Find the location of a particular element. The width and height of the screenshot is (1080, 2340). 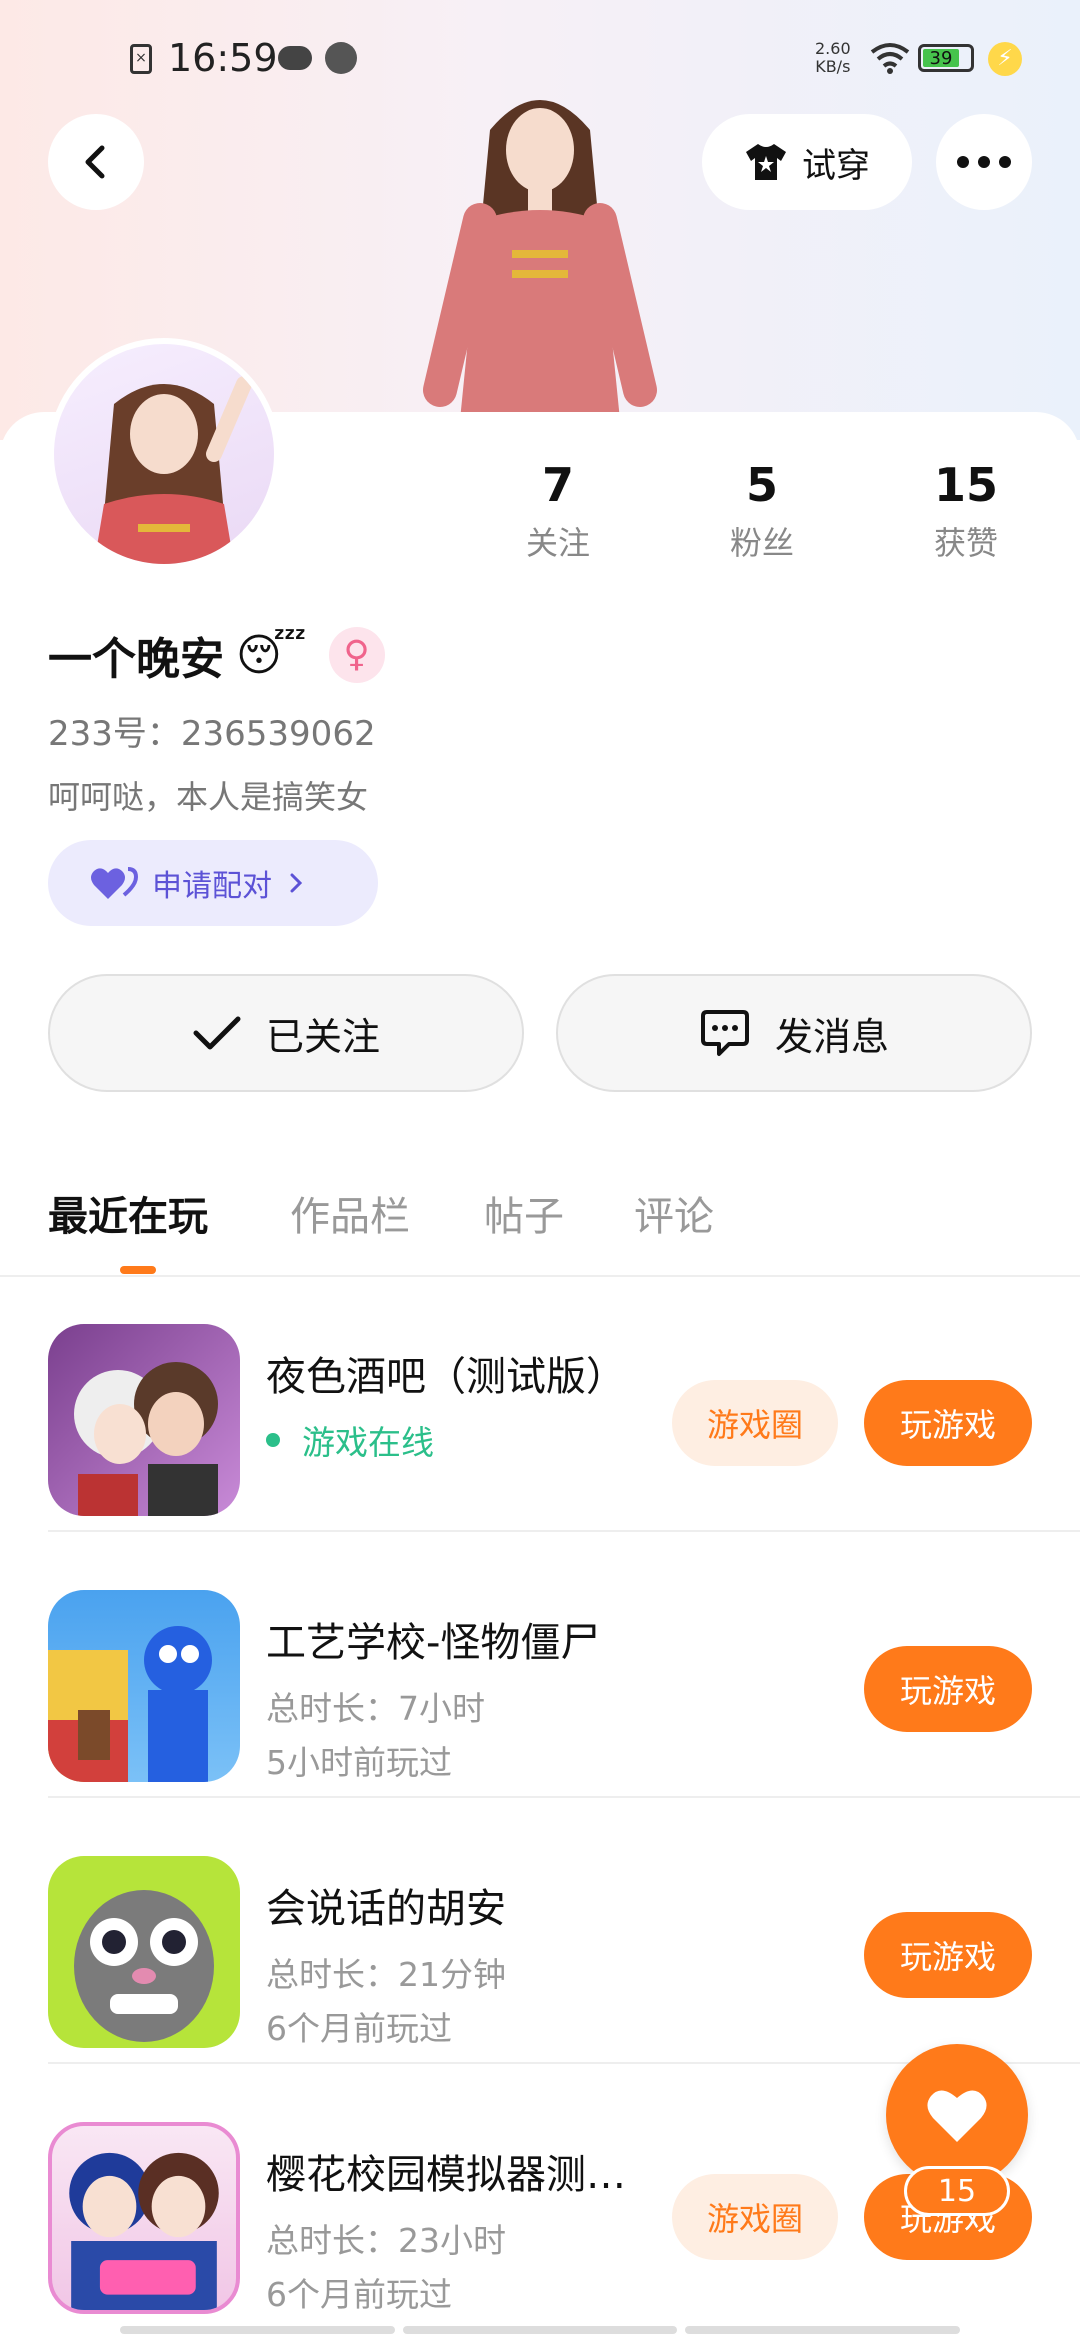

charging-icon: ⚡ is located at coordinates (1005, 59).